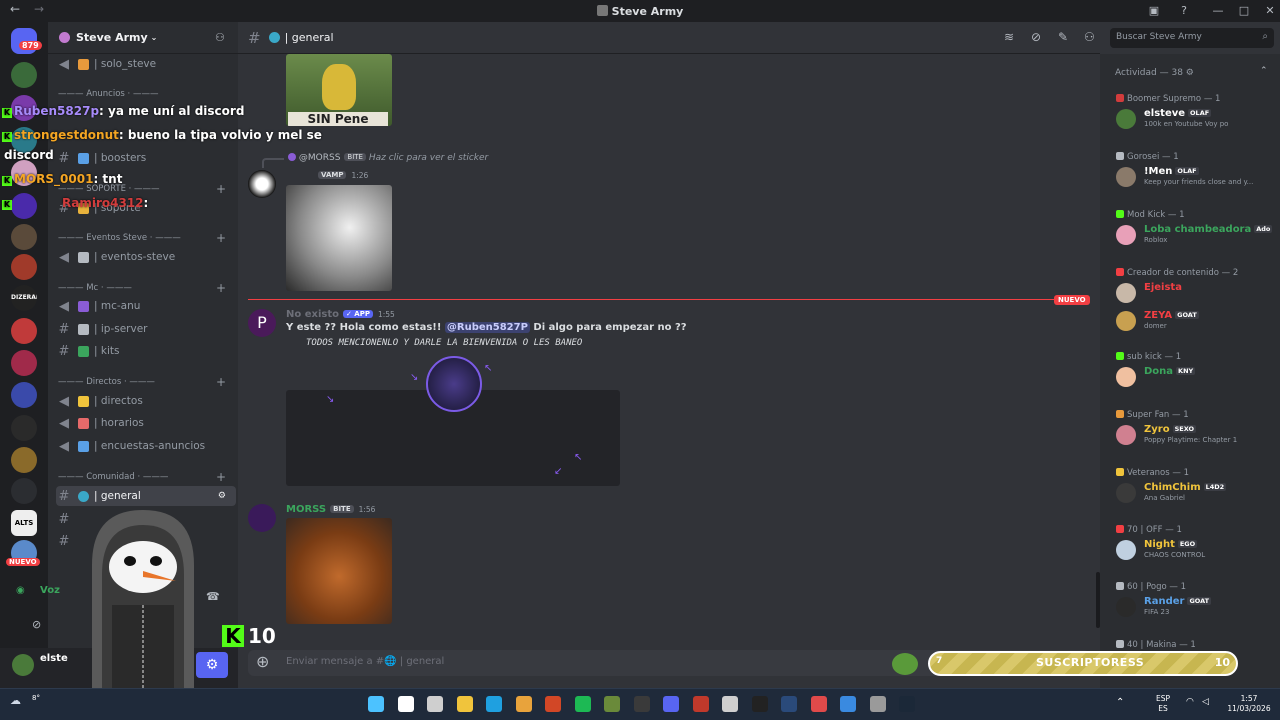 This screenshot has height=720, width=1280. Describe the element at coordinates (640, 11) in the screenshot. I see `window-titlebar: ← → Steve Army ▣ ? — □ ✕` at that location.